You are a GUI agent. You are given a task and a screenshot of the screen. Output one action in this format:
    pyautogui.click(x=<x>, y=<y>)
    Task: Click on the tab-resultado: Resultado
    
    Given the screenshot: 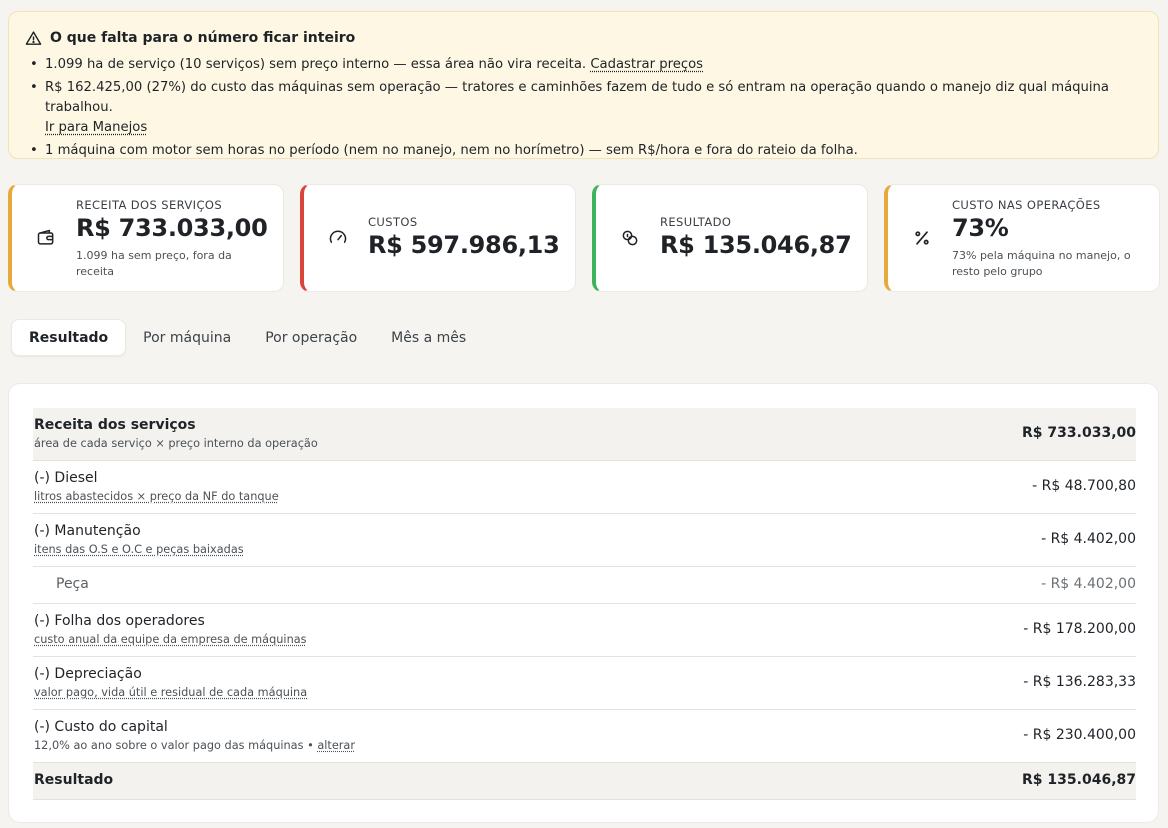 What is the action you would take?
    pyautogui.click(x=69, y=337)
    